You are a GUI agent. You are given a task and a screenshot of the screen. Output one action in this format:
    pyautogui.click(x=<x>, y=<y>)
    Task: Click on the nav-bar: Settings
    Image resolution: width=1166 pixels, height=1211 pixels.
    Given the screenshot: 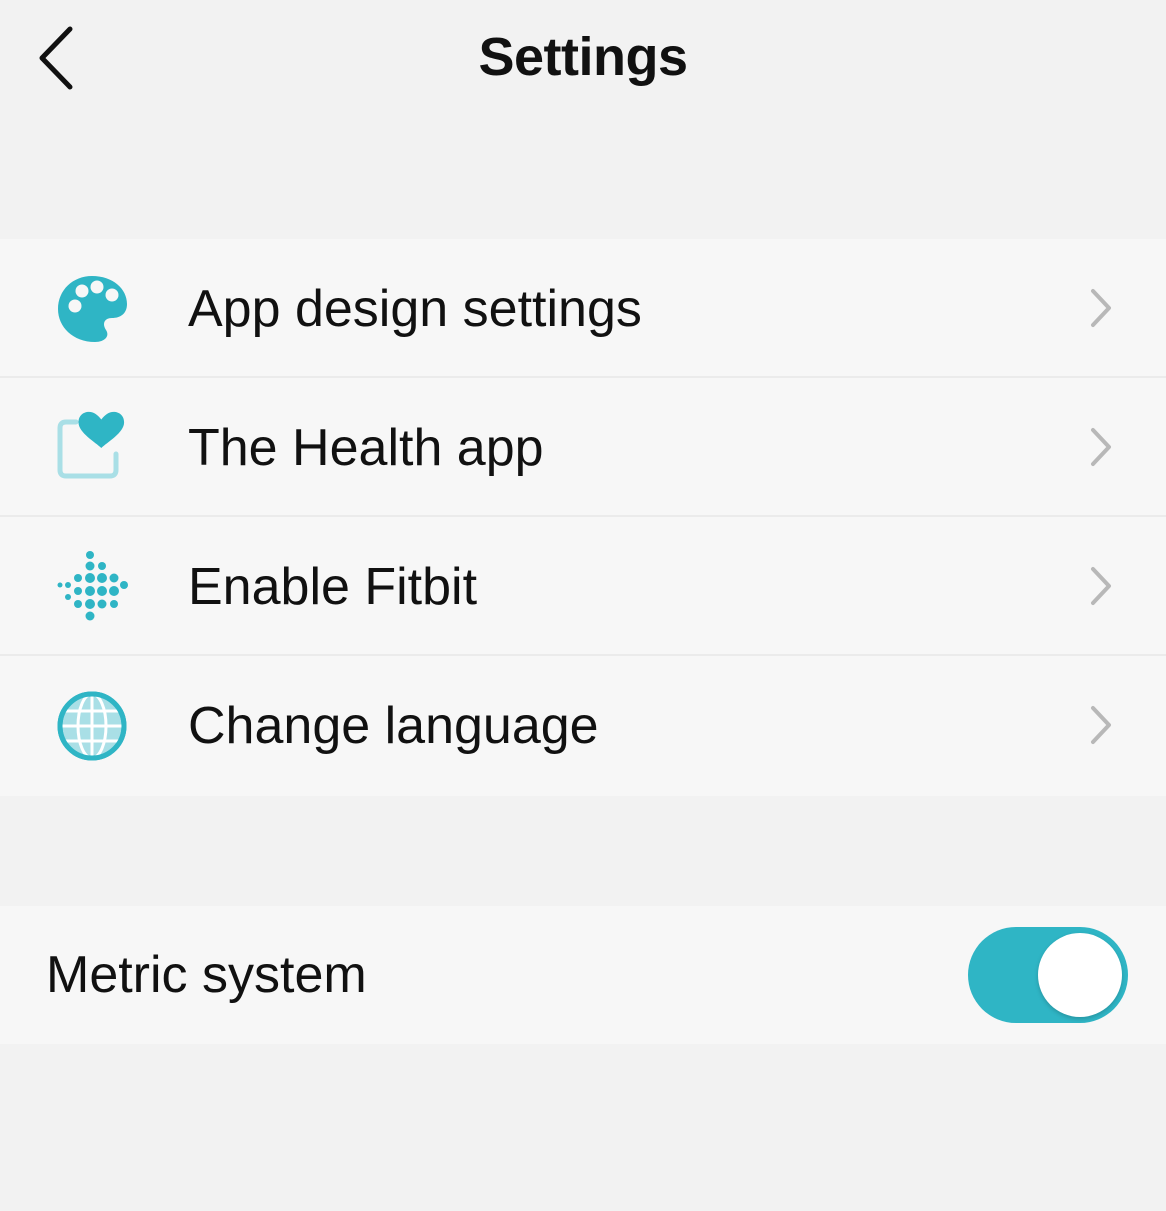 What is the action you would take?
    pyautogui.click(x=583, y=60)
    